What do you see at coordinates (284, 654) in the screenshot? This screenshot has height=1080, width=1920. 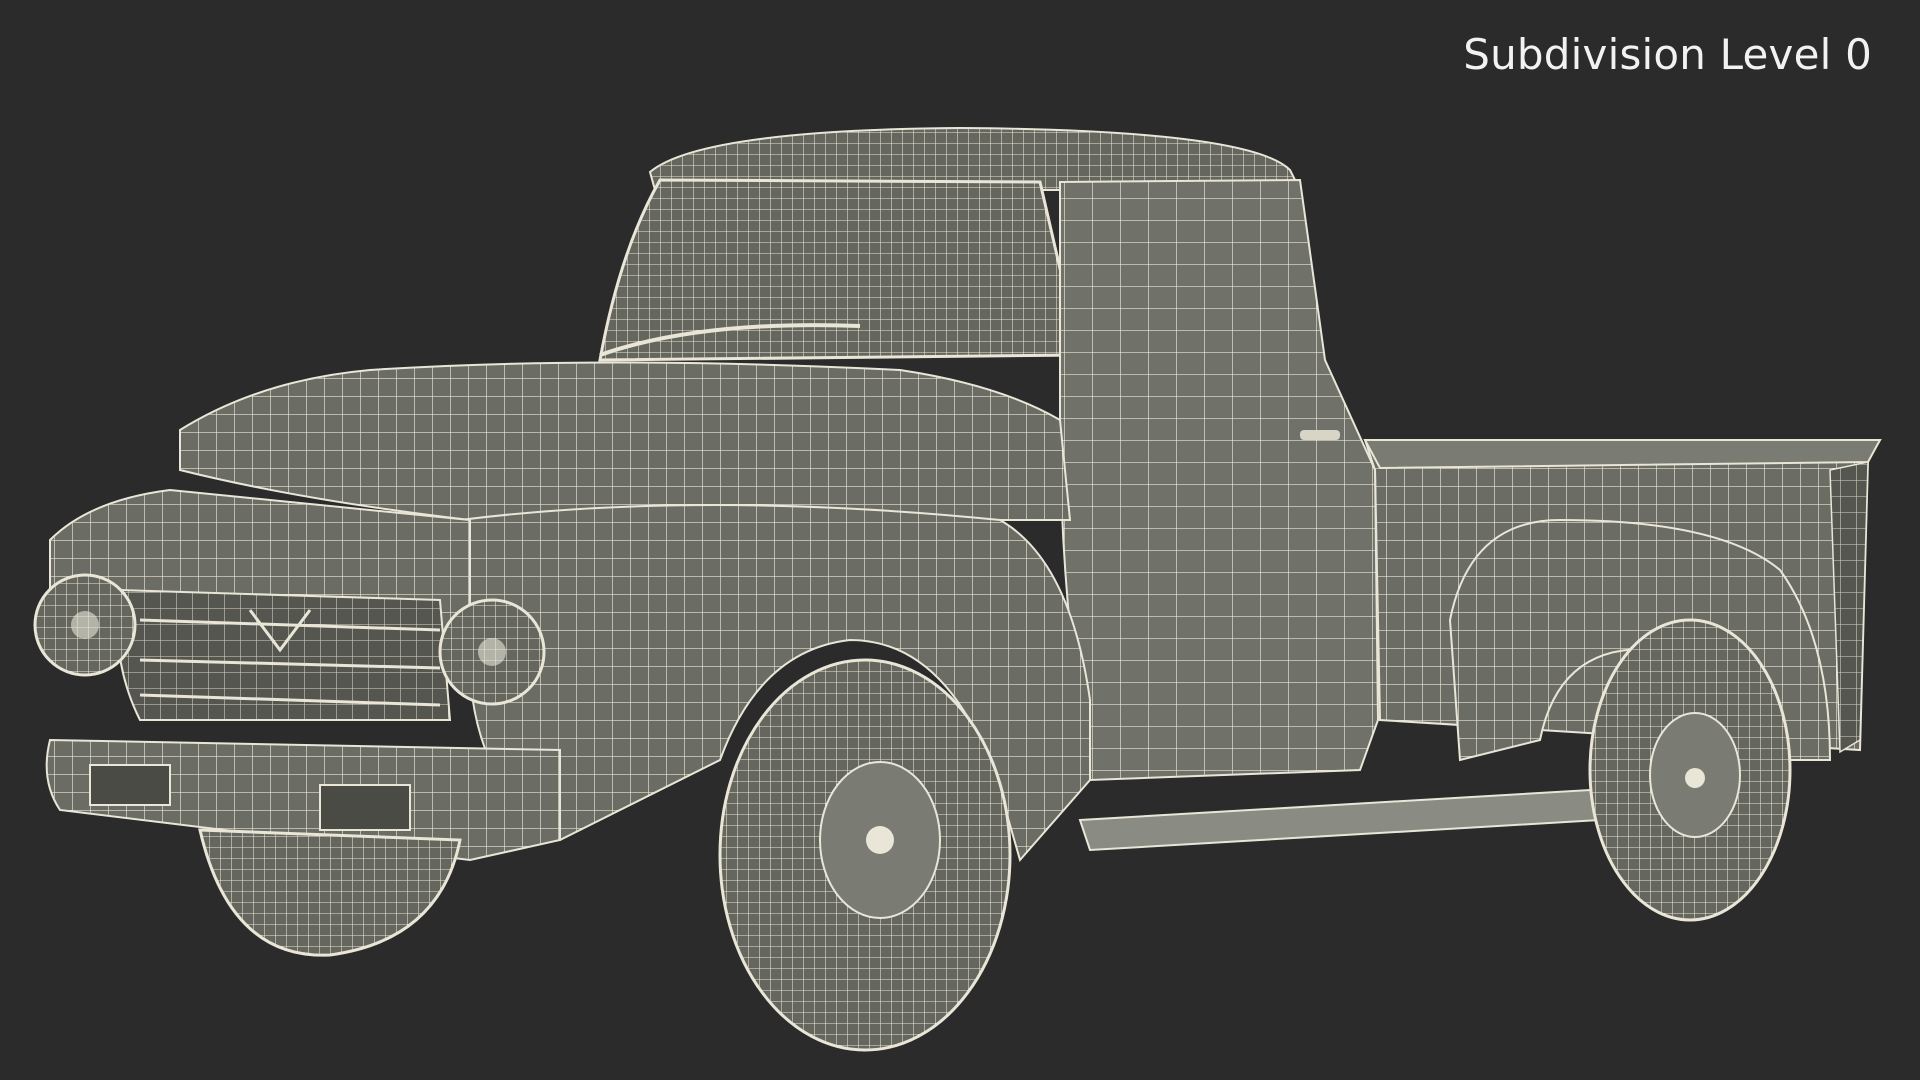 I see `truck-grille` at bounding box center [284, 654].